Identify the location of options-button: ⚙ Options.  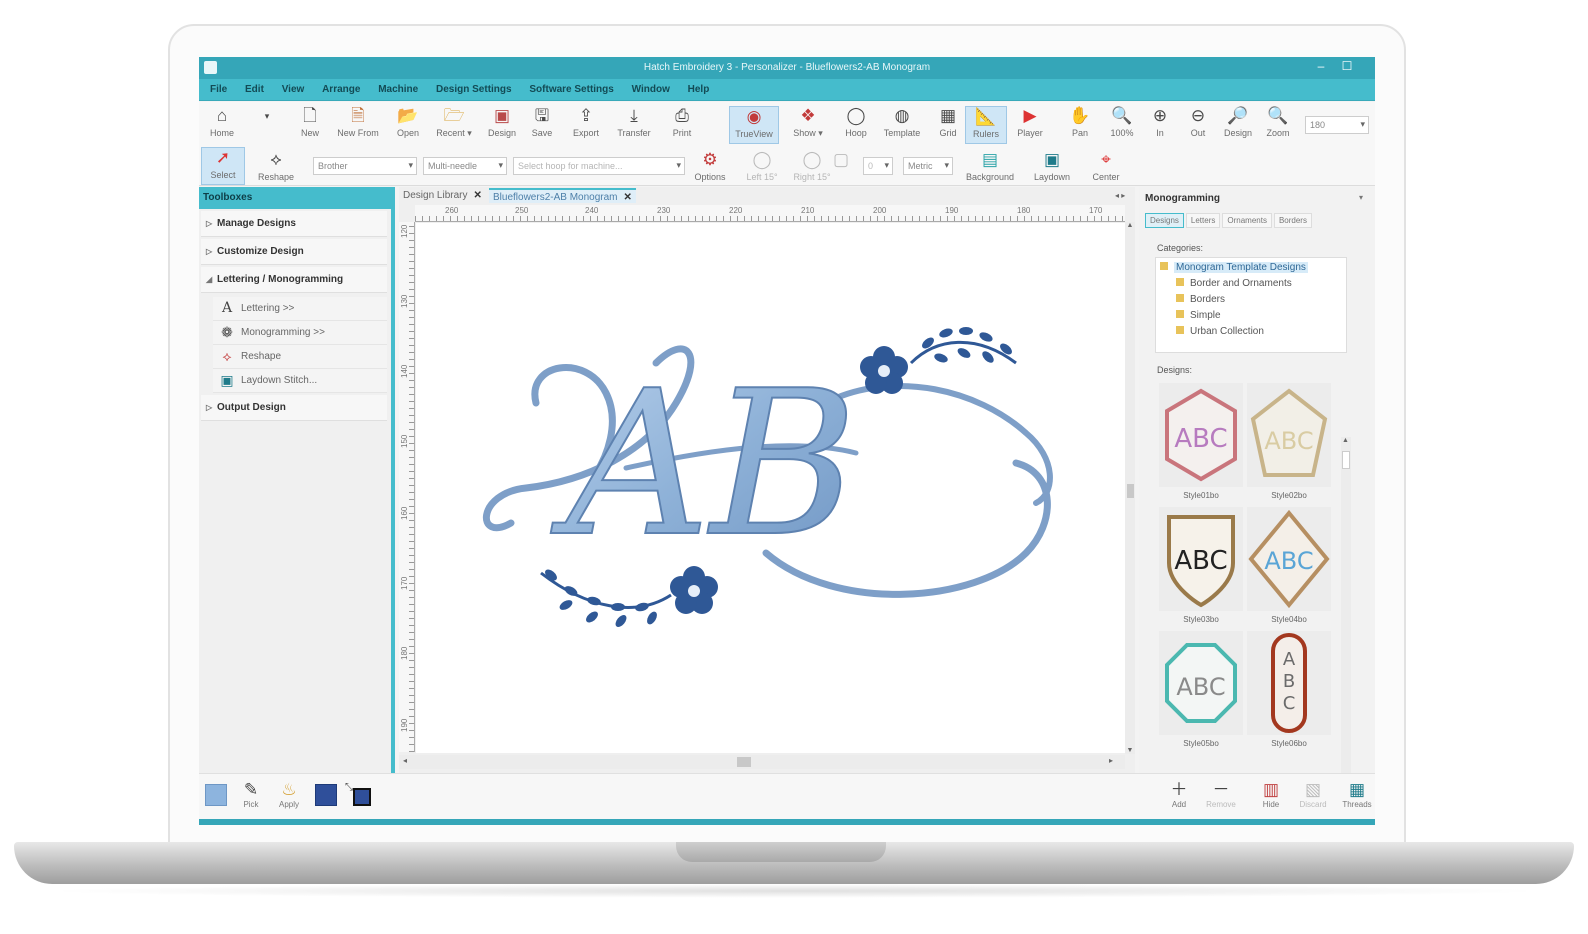
(710, 166).